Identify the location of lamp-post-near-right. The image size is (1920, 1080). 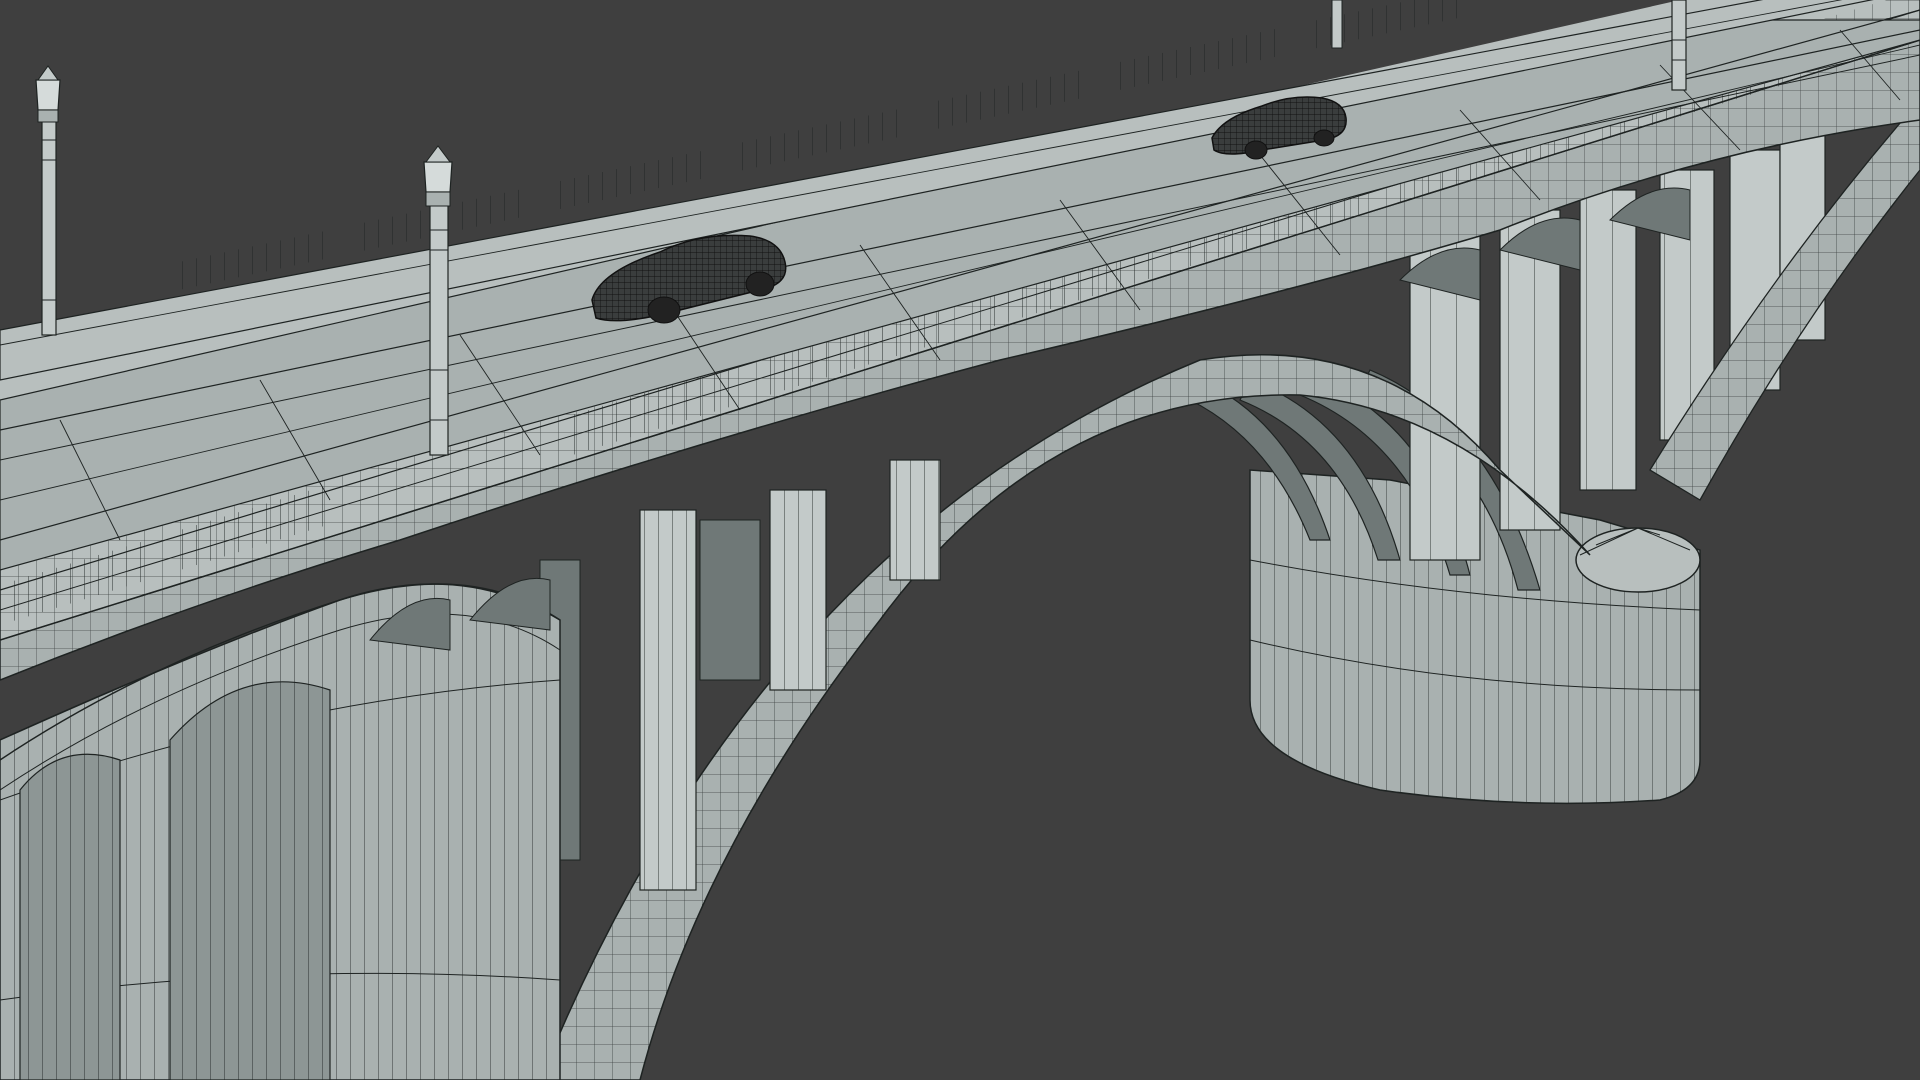
(1679, 45).